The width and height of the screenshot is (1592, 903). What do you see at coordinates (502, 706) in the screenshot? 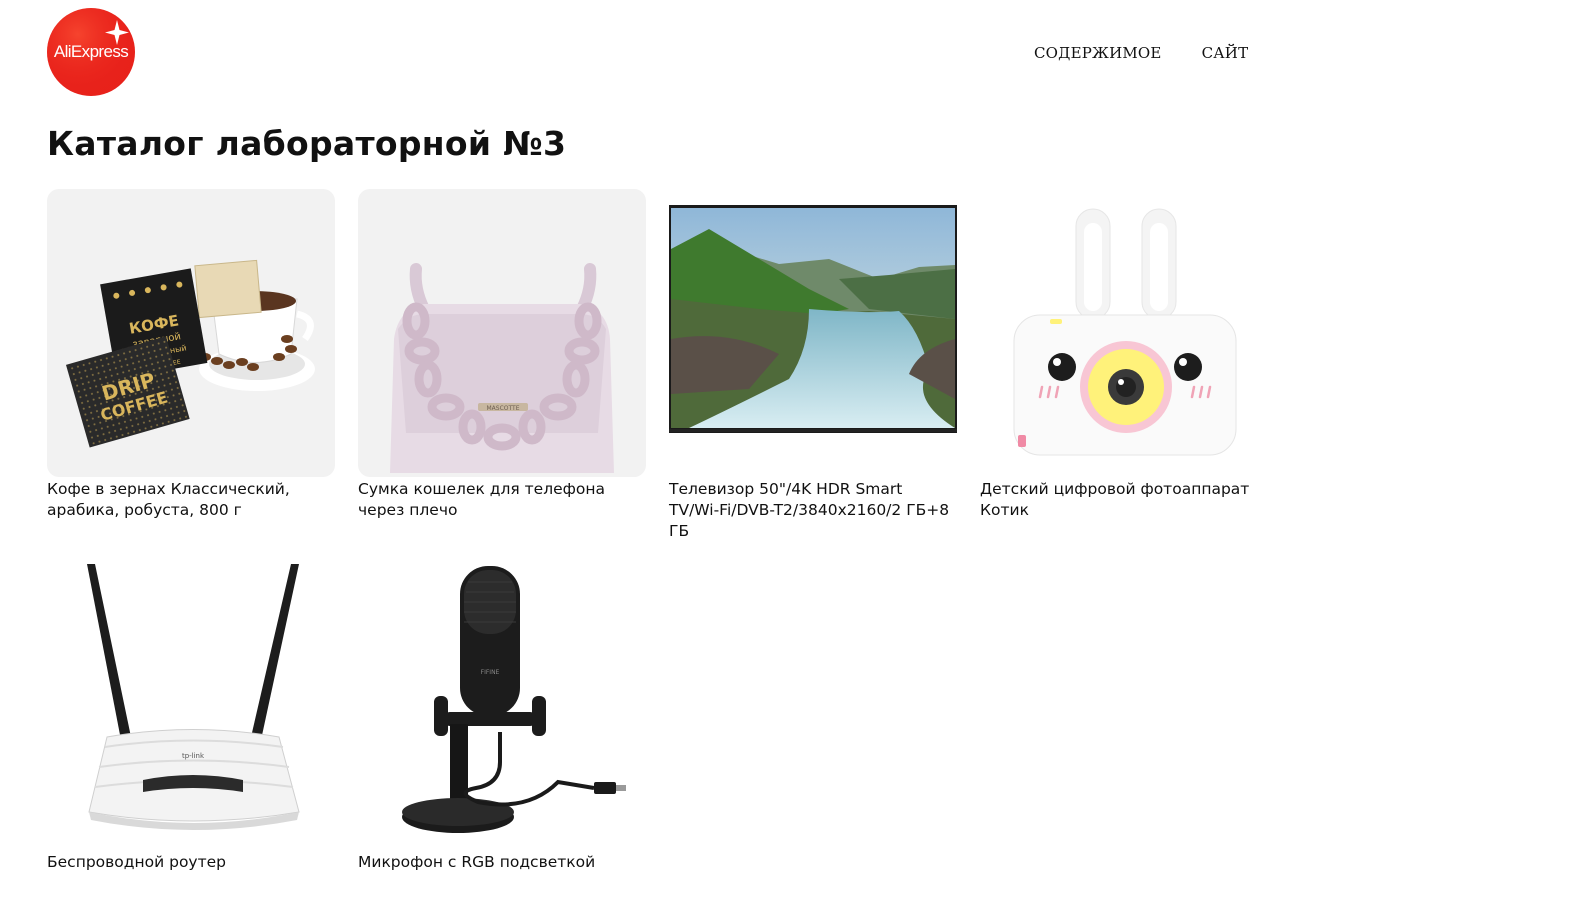
I see `usb-microphone-image: FIFINE` at bounding box center [502, 706].